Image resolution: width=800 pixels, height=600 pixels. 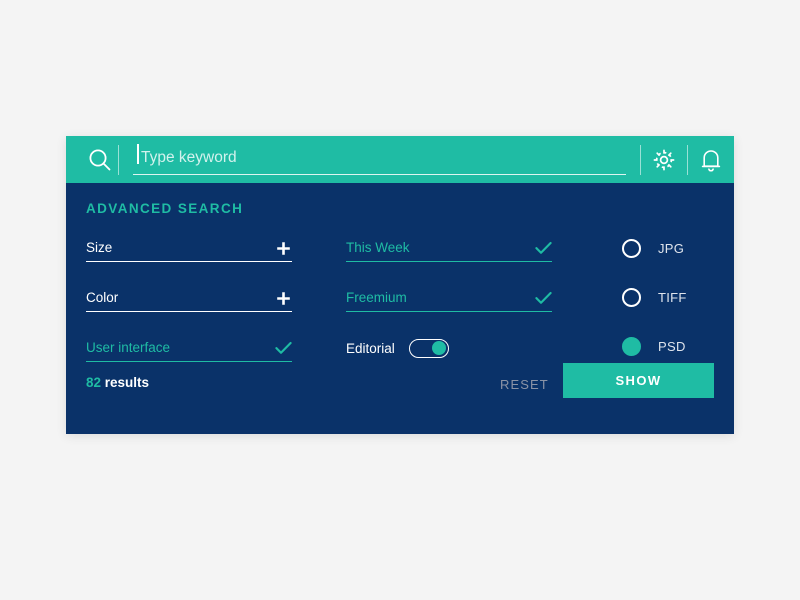 I want to click on filter-row-this-week: This Week, so click(x=449, y=248).